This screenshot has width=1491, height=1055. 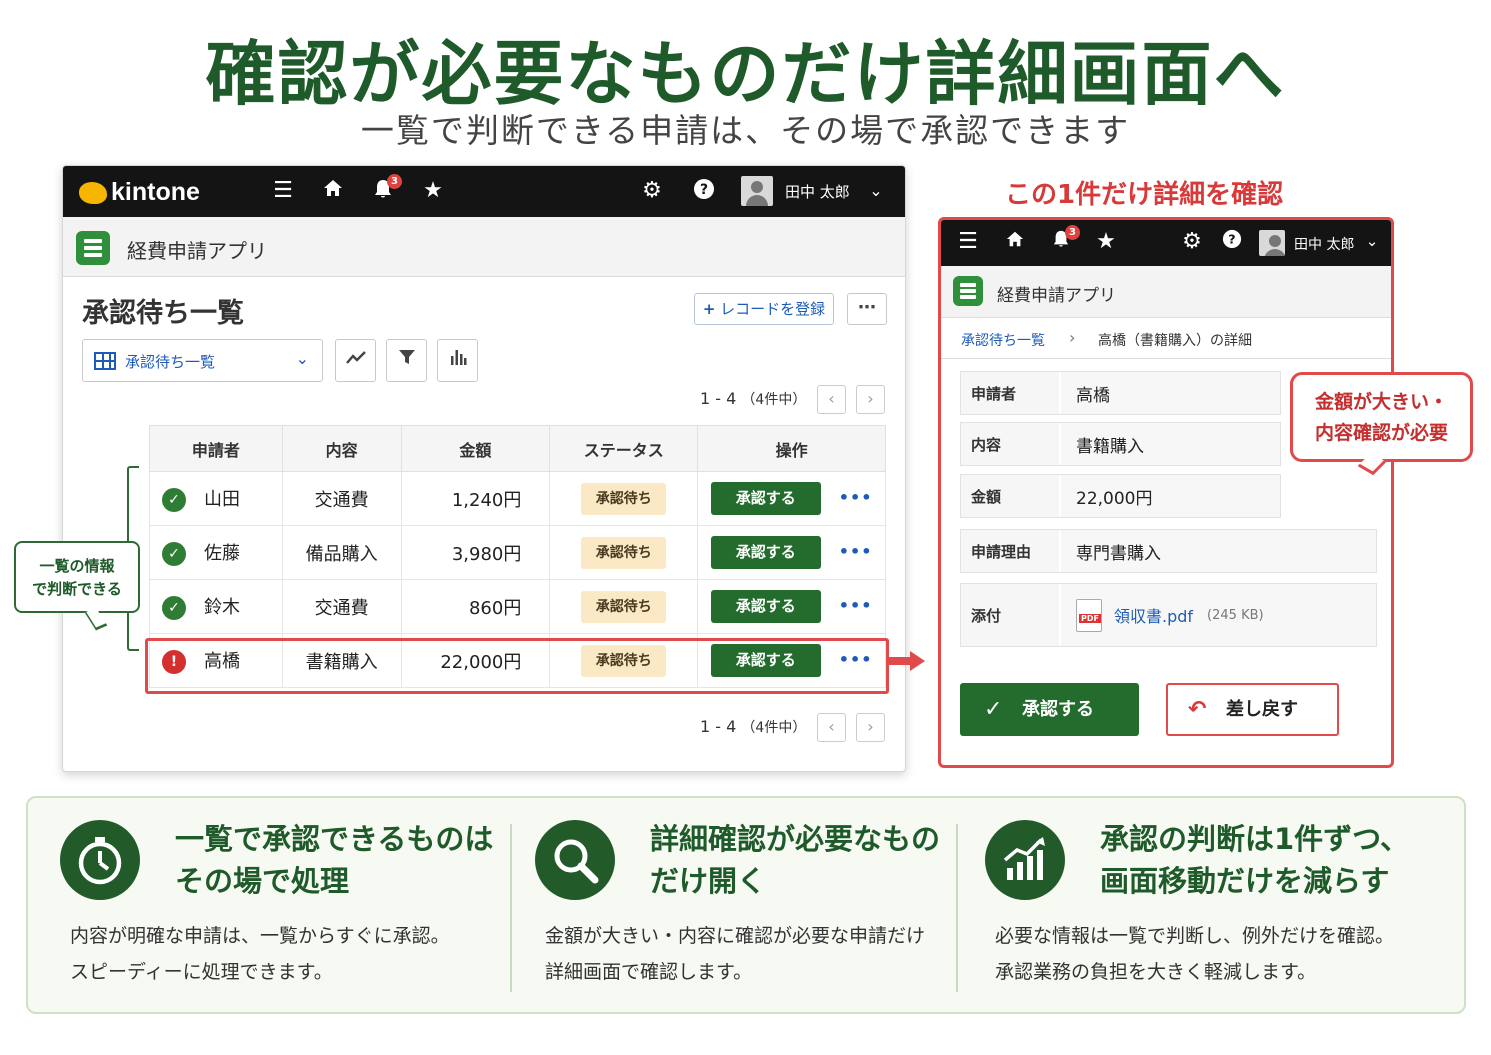 I want to click on notification-badge: 3, so click(x=394, y=181).